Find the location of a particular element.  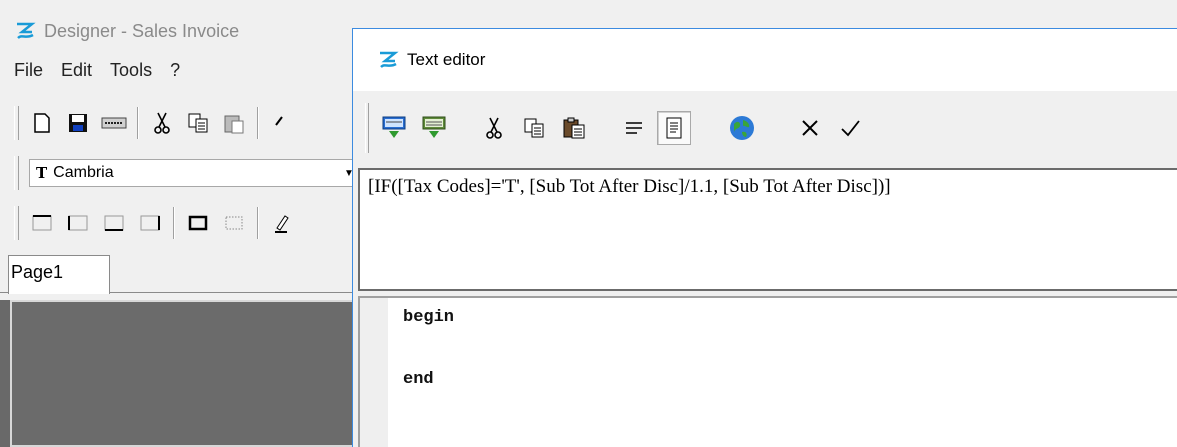

cancel-icon is located at coordinates (810, 128).